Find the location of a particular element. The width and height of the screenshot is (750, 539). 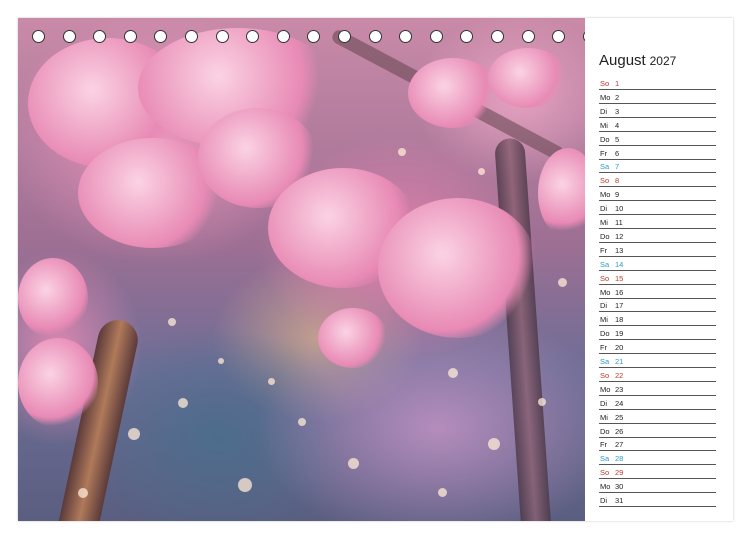

day-row: Fr 6 is located at coordinates (657, 152).